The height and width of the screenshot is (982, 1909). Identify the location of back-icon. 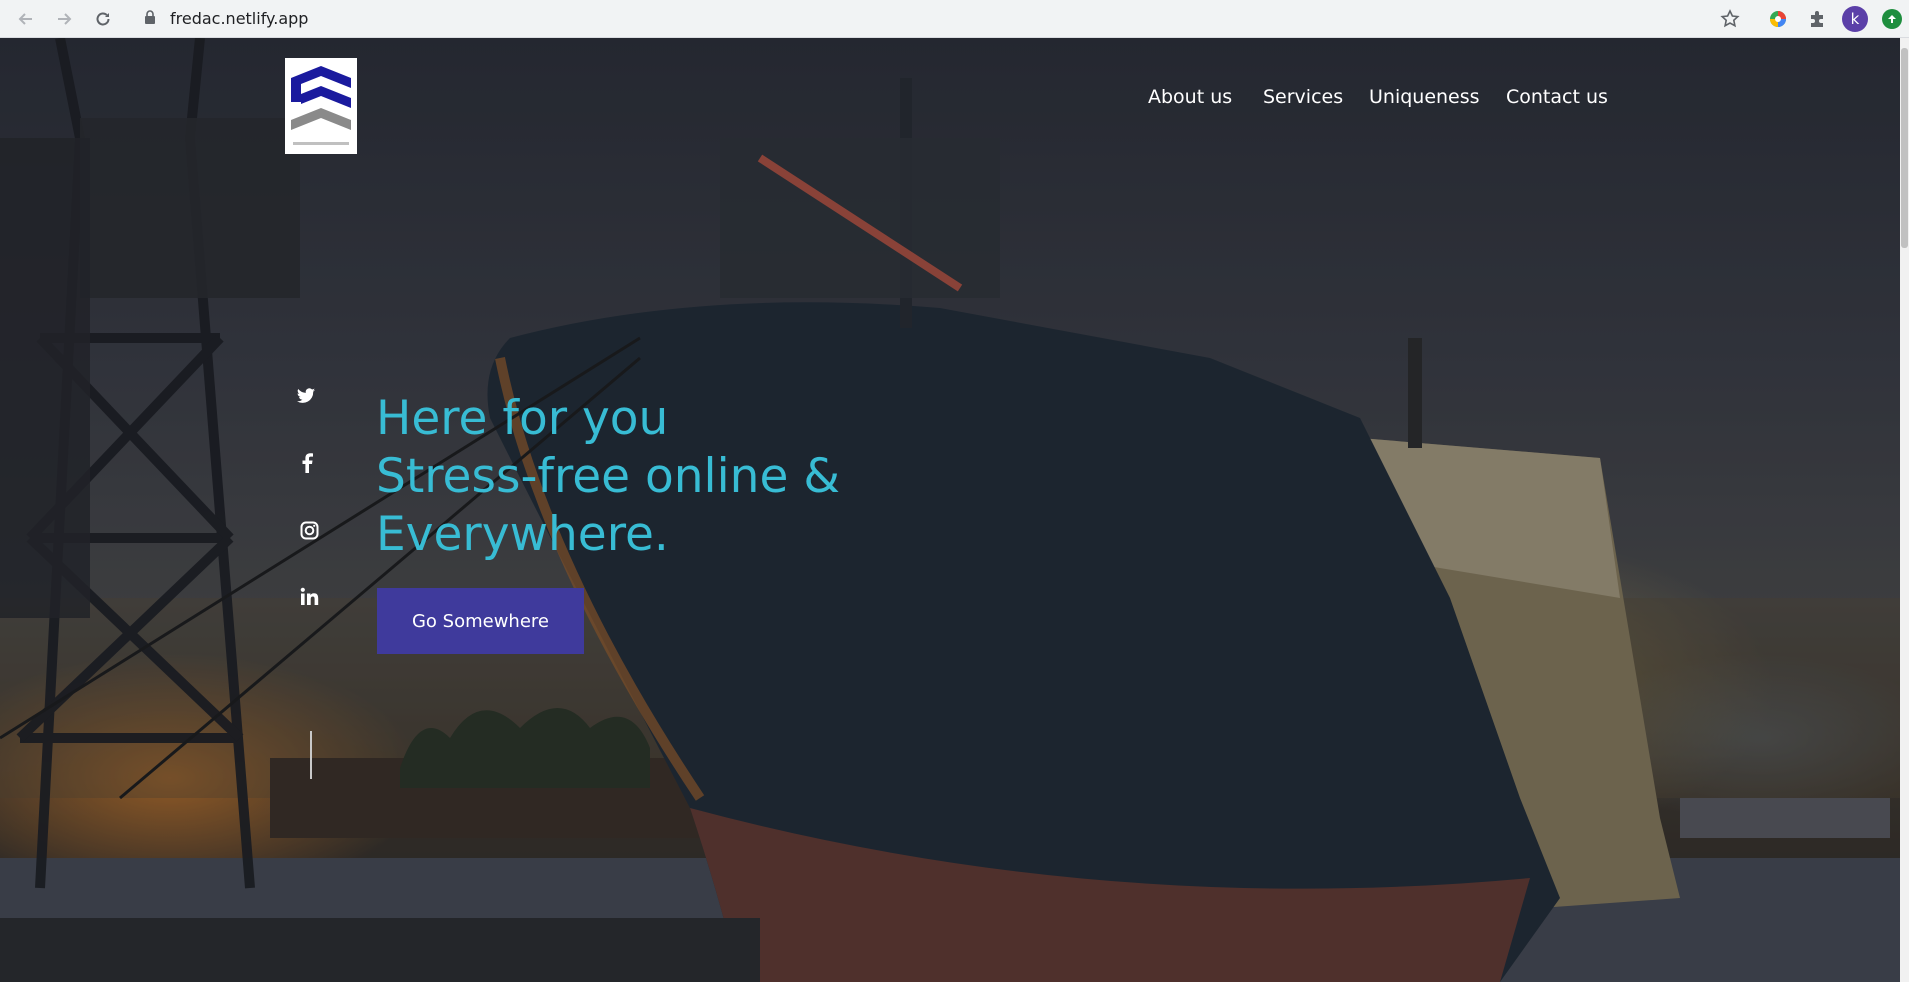
(26, 19).